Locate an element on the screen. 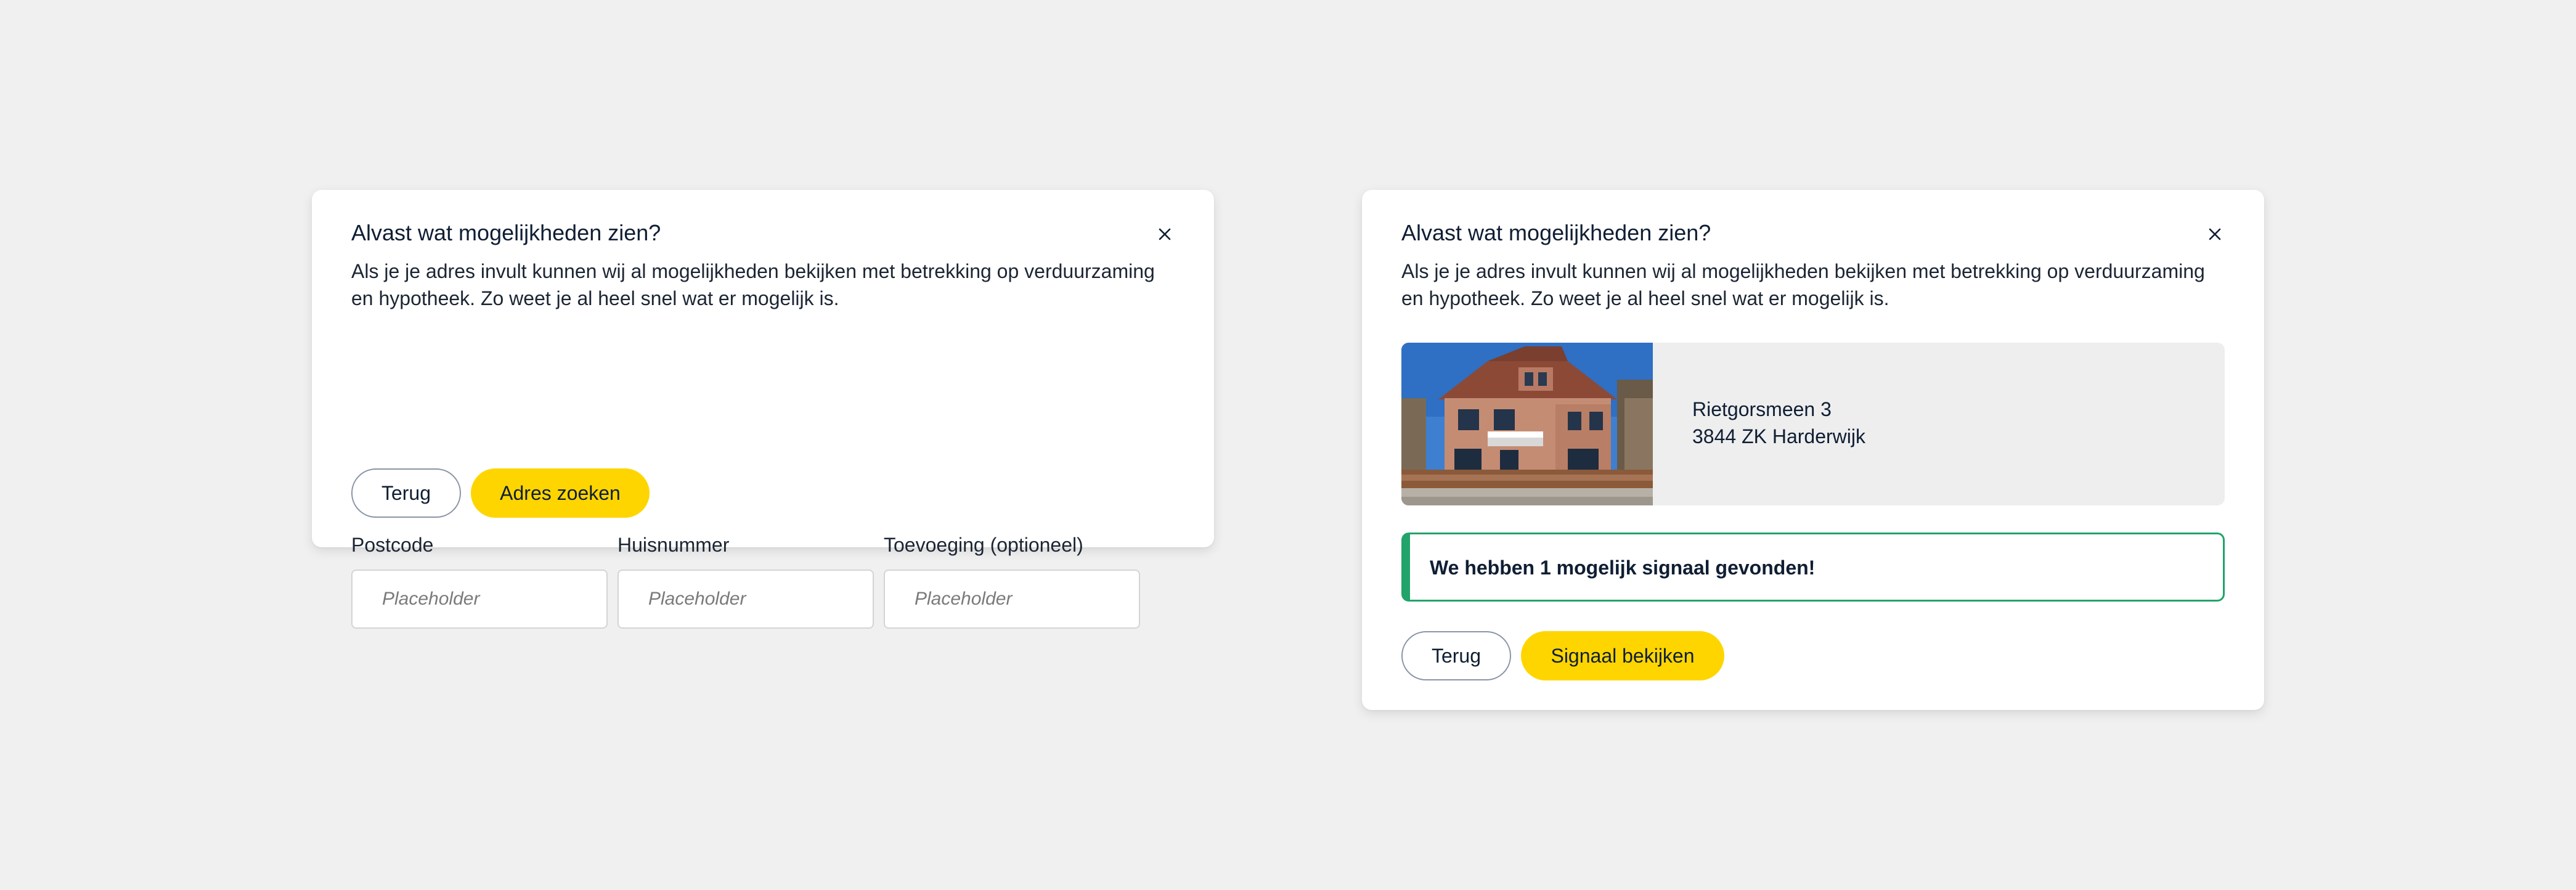 The width and height of the screenshot is (2576, 890). search-address-button: Adres zoeken is located at coordinates (560, 493).